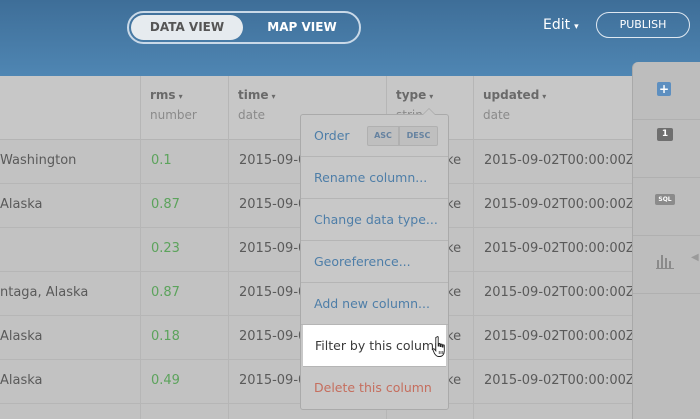 This screenshot has height=419, width=700. Describe the element at coordinates (383, 136) in the screenshot. I see `sort-asc-button: ASC` at that location.